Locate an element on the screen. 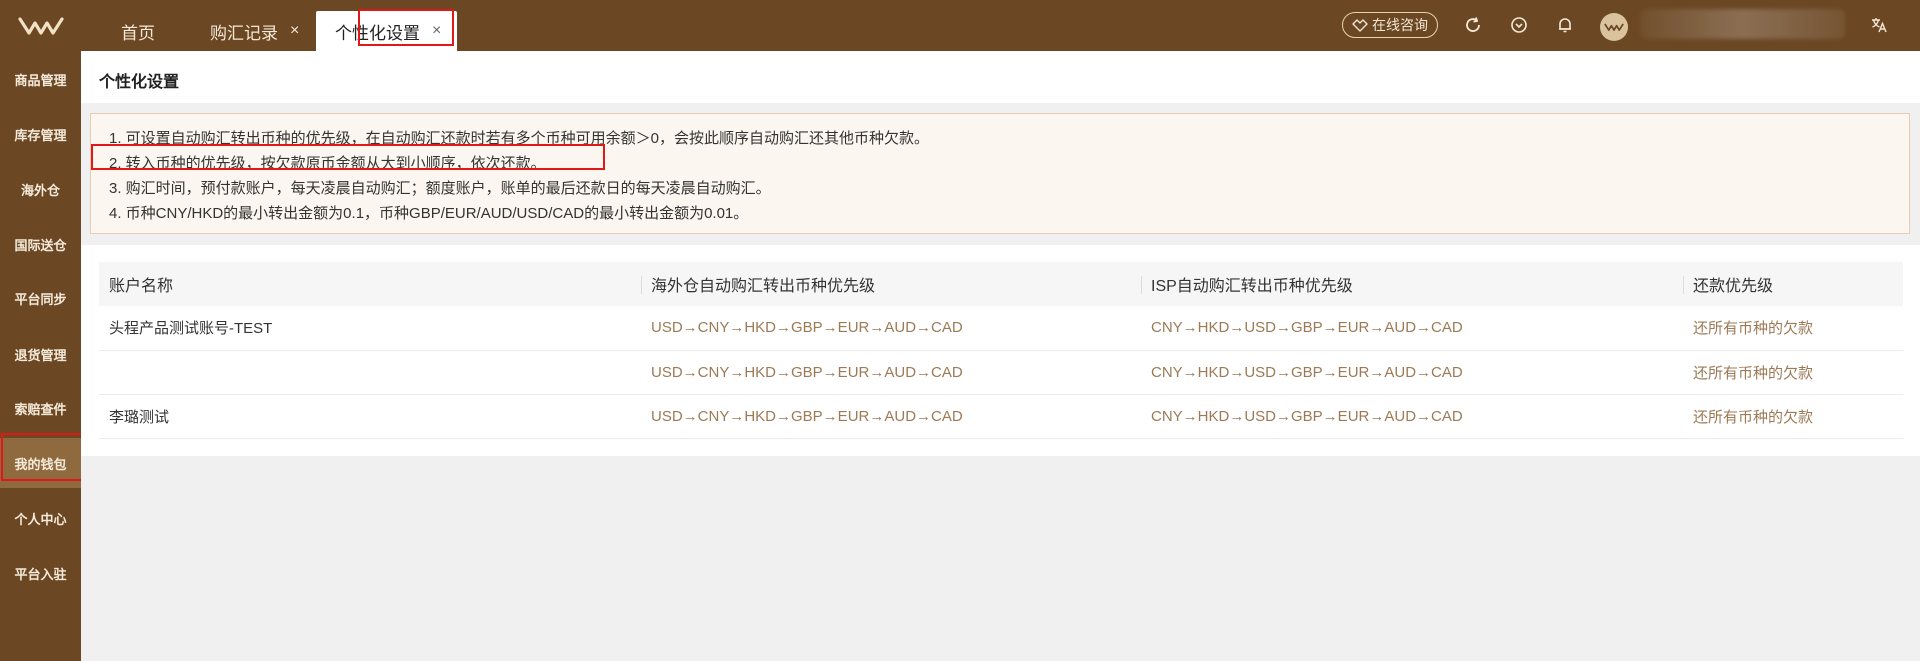 This screenshot has height=661, width=1920. page-title: 个性化设置 is located at coordinates (139, 82).